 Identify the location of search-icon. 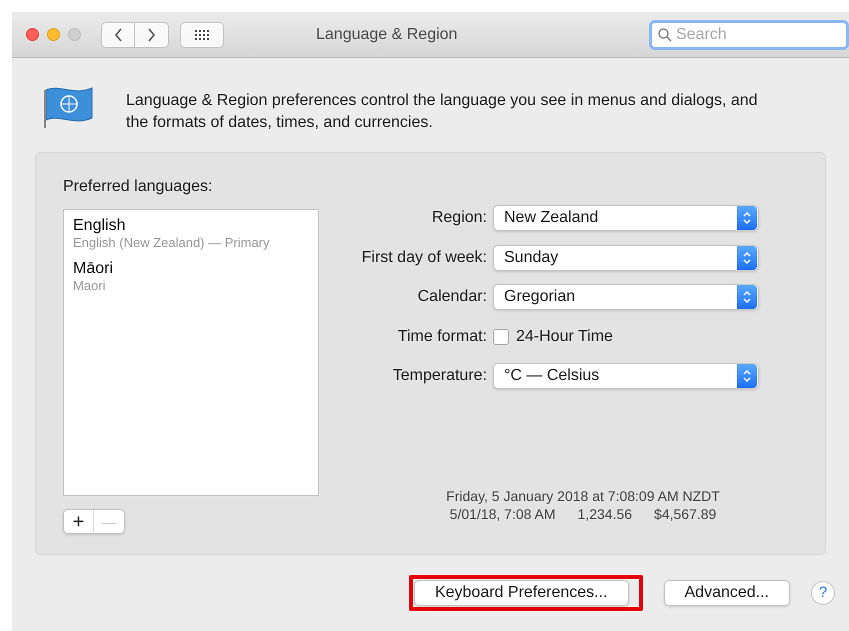
(665, 35).